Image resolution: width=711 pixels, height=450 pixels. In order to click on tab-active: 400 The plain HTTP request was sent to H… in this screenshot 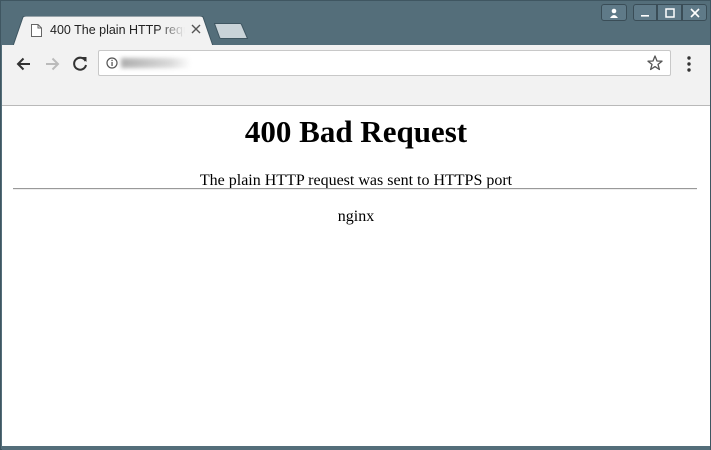, I will do `click(113, 31)`.